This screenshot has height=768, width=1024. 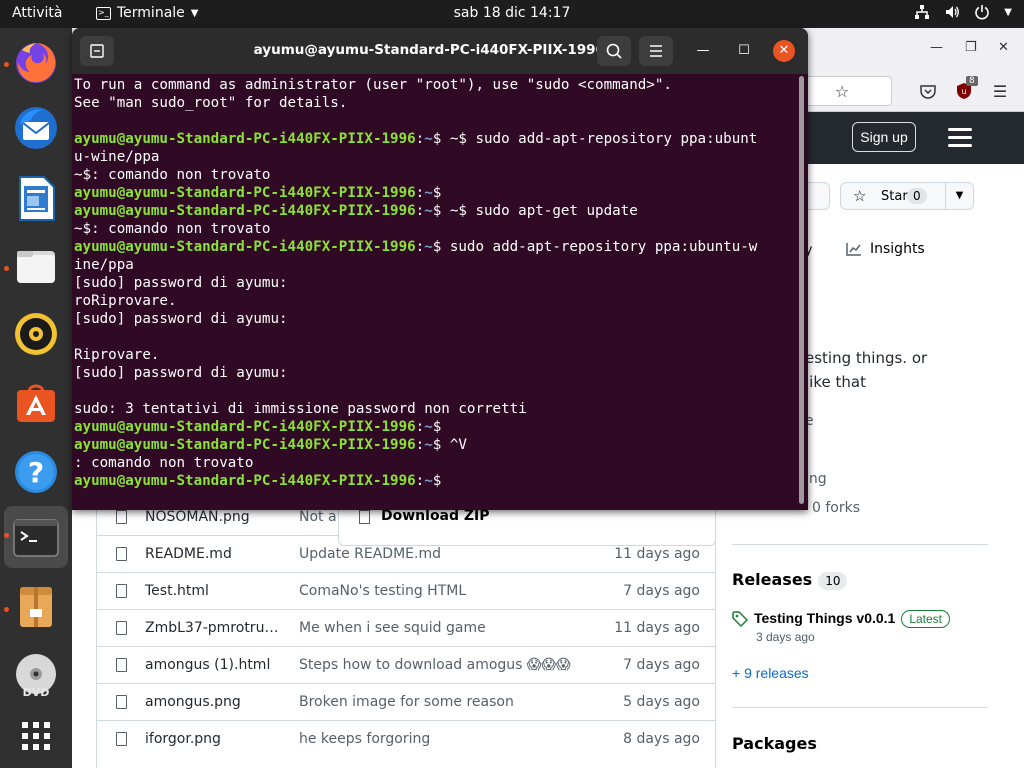 I want to click on prompt-dollar: $, so click(x=437, y=193).